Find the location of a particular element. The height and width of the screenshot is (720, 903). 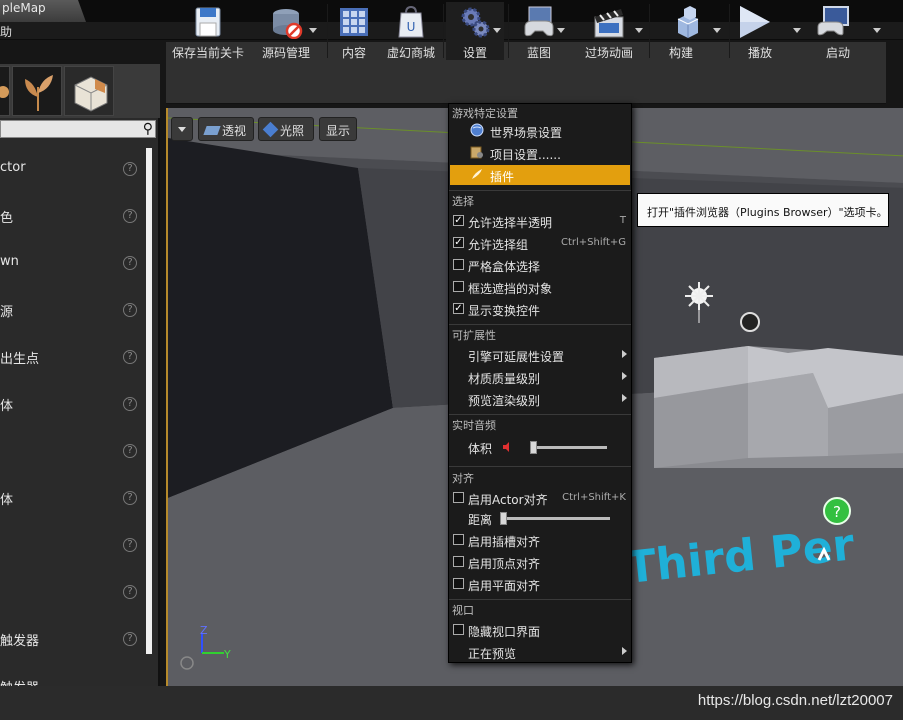

menu-item-allow-group: ✓ 允许选择组 Ctrl+Shift+G is located at coordinates (540, 243).